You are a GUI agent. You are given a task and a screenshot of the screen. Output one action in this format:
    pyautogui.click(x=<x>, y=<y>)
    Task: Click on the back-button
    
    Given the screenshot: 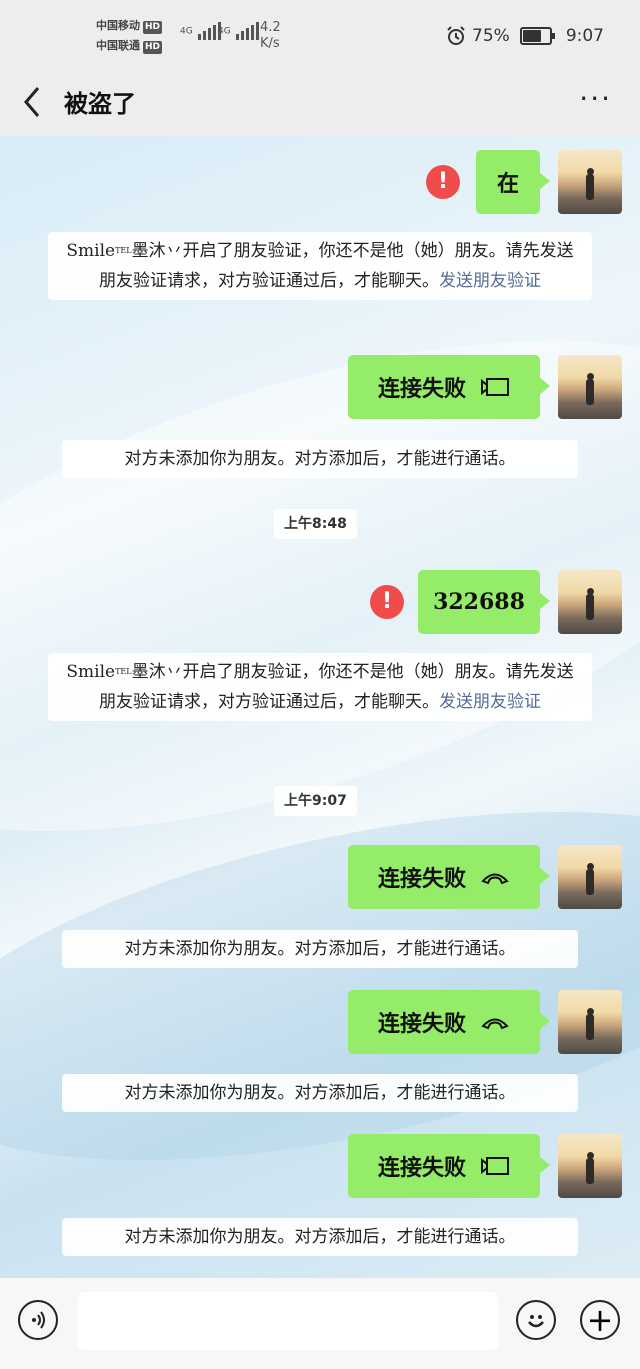 What is the action you would take?
    pyautogui.click(x=38, y=102)
    